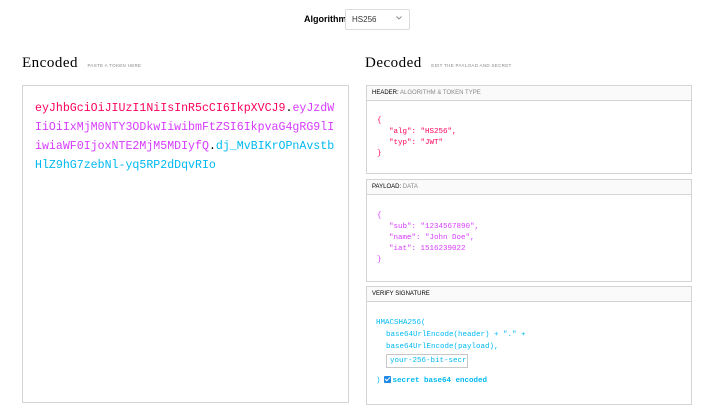  What do you see at coordinates (364, 19) in the screenshot?
I see `algorithm-selected-value: HS256` at bounding box center [364, 19].